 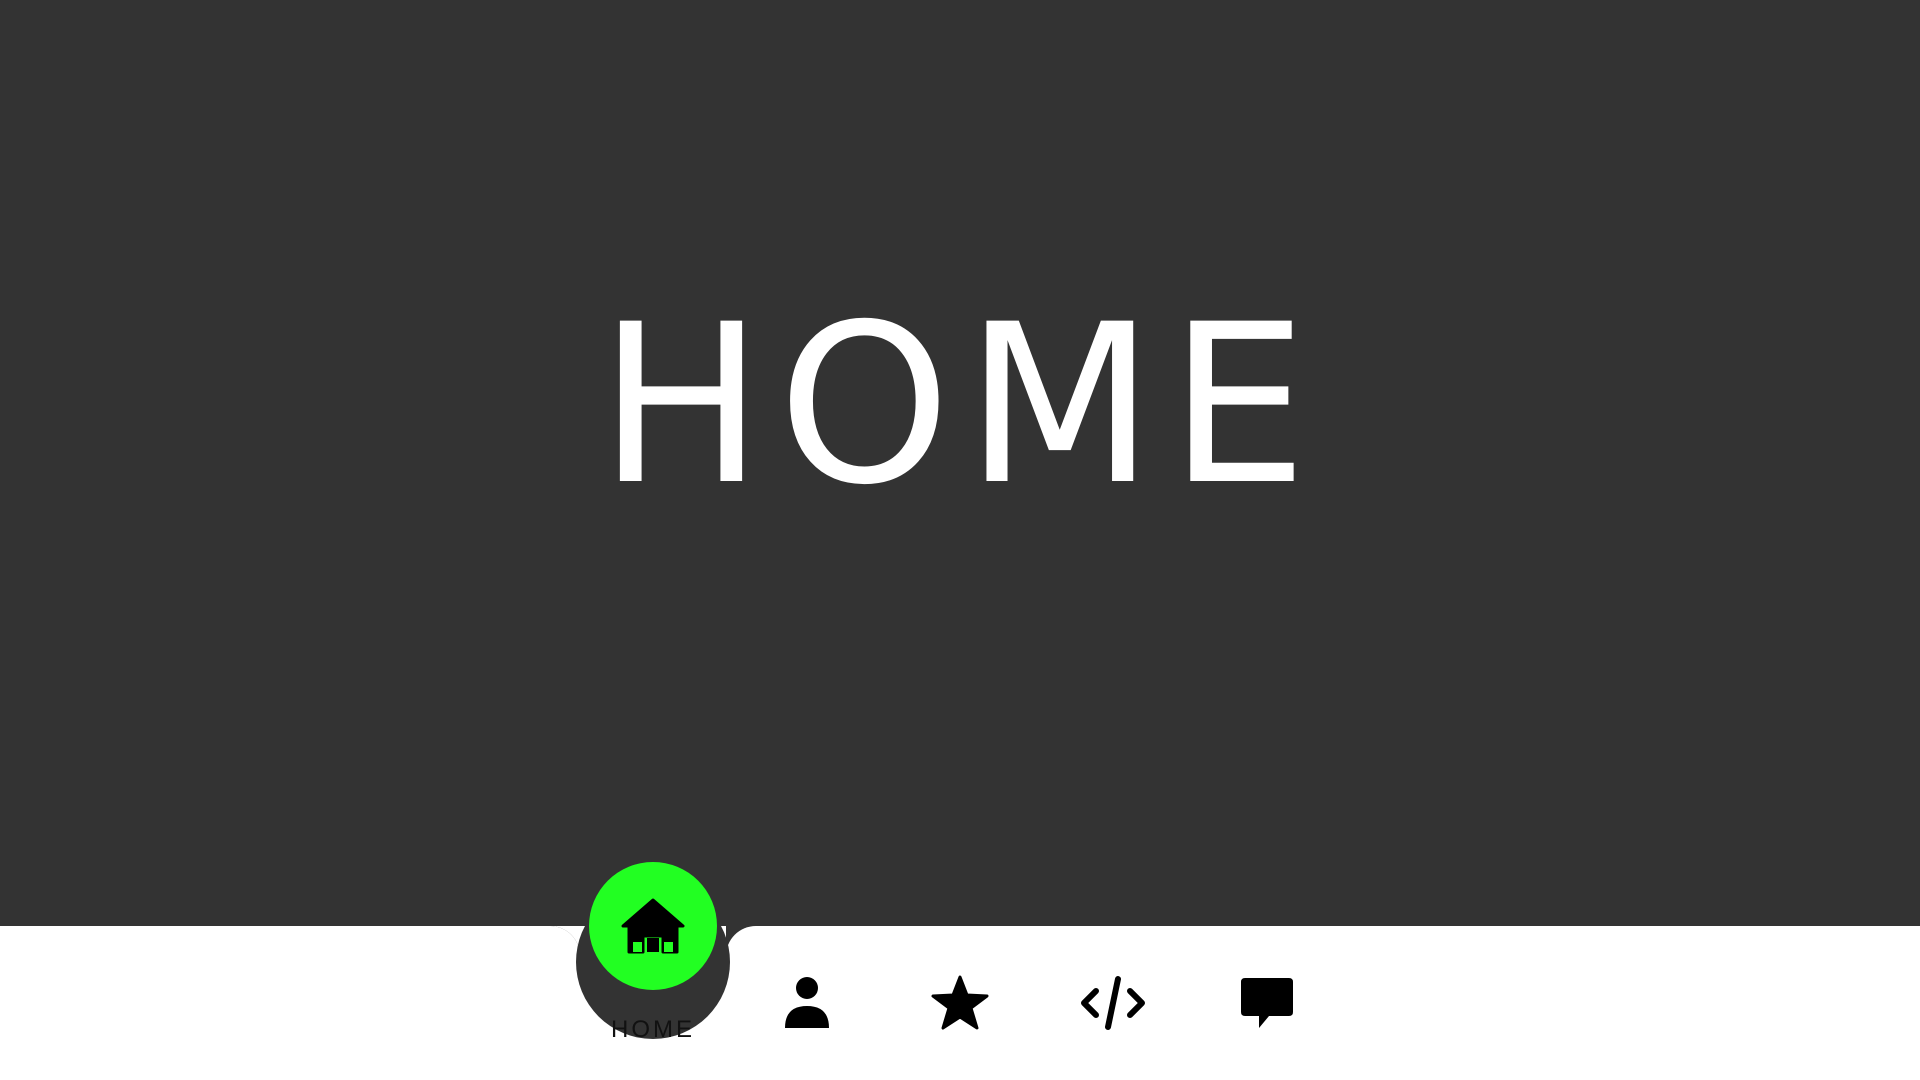 I want to click on user-icon, so click(x=807, y=1002).